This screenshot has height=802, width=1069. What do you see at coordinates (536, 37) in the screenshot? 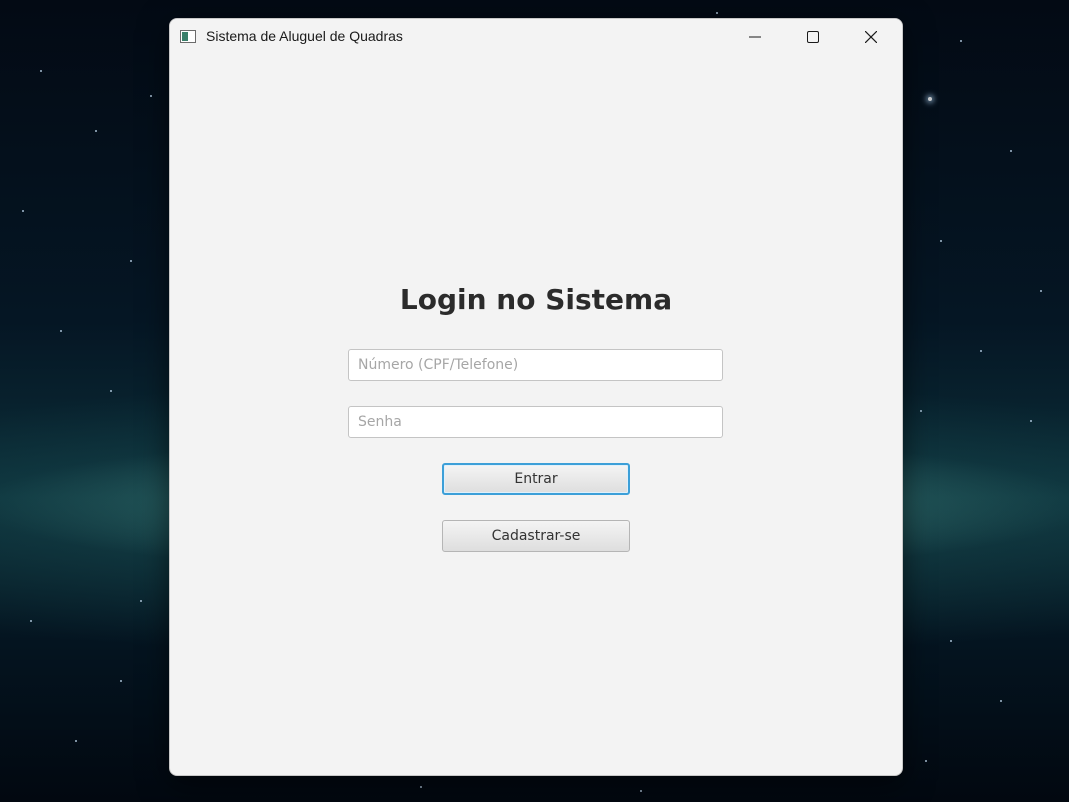
I see `title-bar: Sistema de Aluguel de Quadras` at bounding box center [536, 37].